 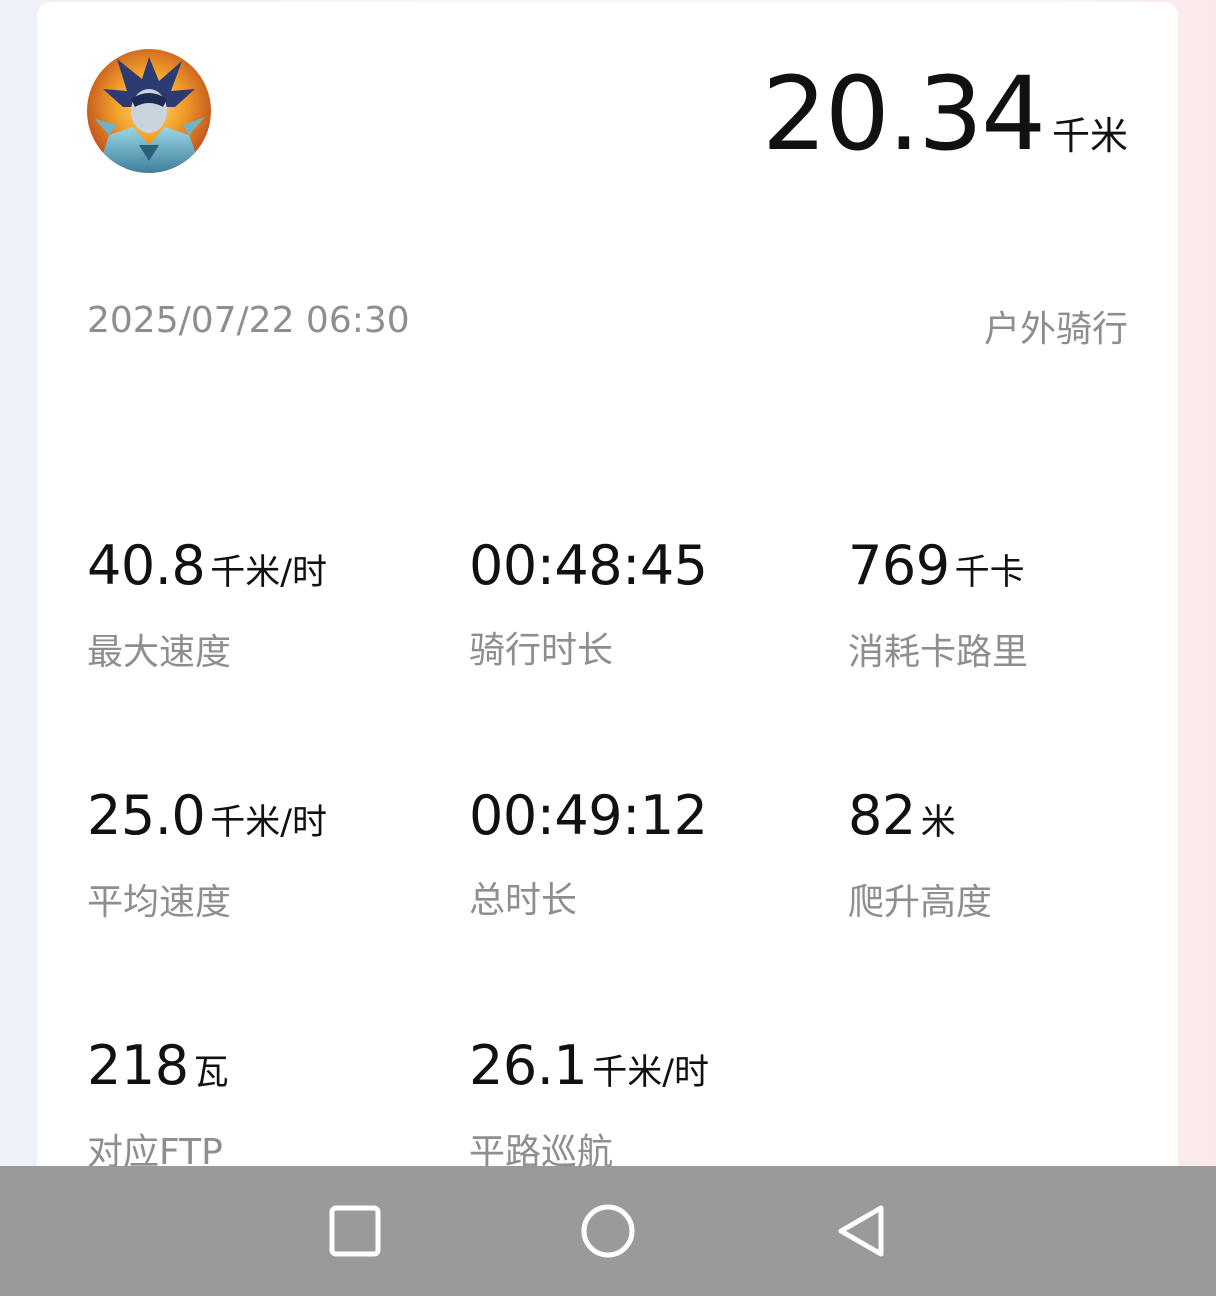 What do you see at coordinates (588, 815) in the screenshot?
I see `stat-value: 00:49:12` at bounding box center [588, 815].